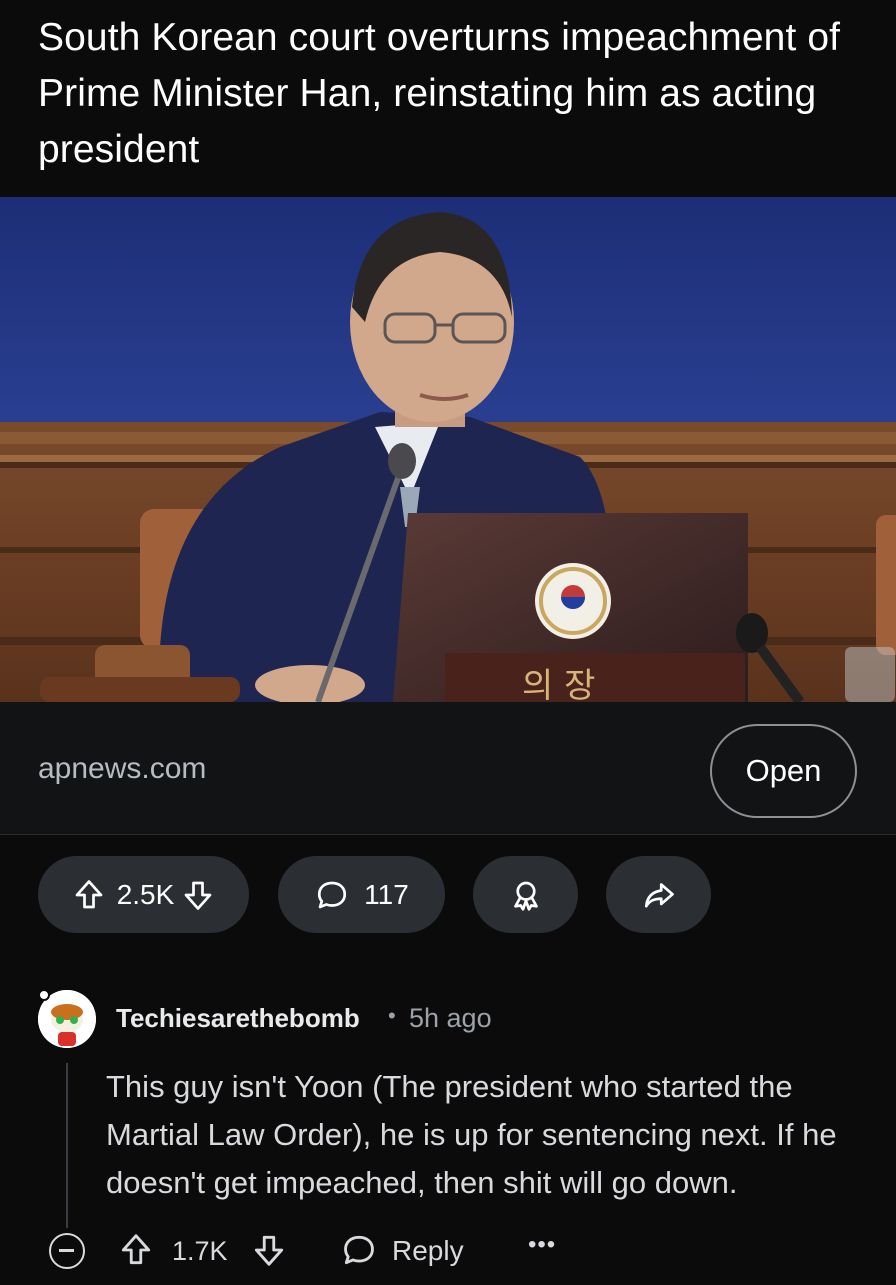 Image resolution: width=896 pixels, height=1285 pixels. Describe the element at coordinates (238, 1018) in the screenshot. I see `comment-author: Techiesarethebomb` at that location.